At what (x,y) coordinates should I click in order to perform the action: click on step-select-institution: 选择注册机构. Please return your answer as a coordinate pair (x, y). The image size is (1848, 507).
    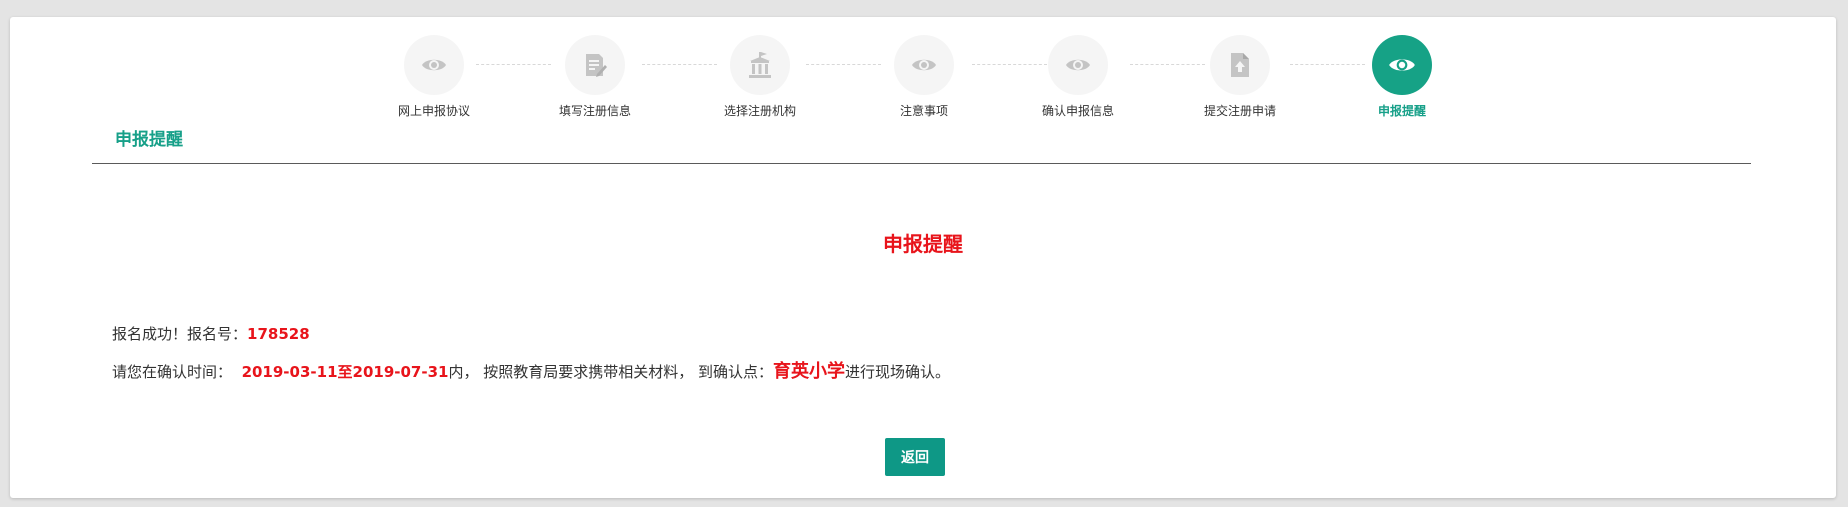
    Looking at the image, I should click on (760, 77).